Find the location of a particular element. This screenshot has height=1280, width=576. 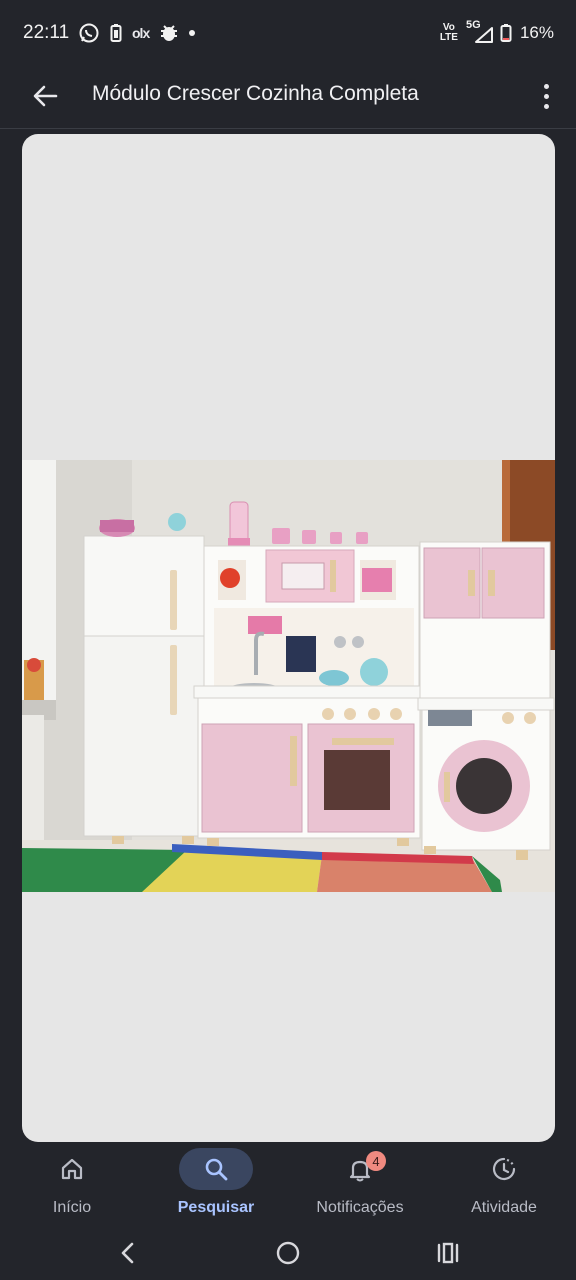

nav-label-atividade: Atividade is located at coordinates (504, 1207).